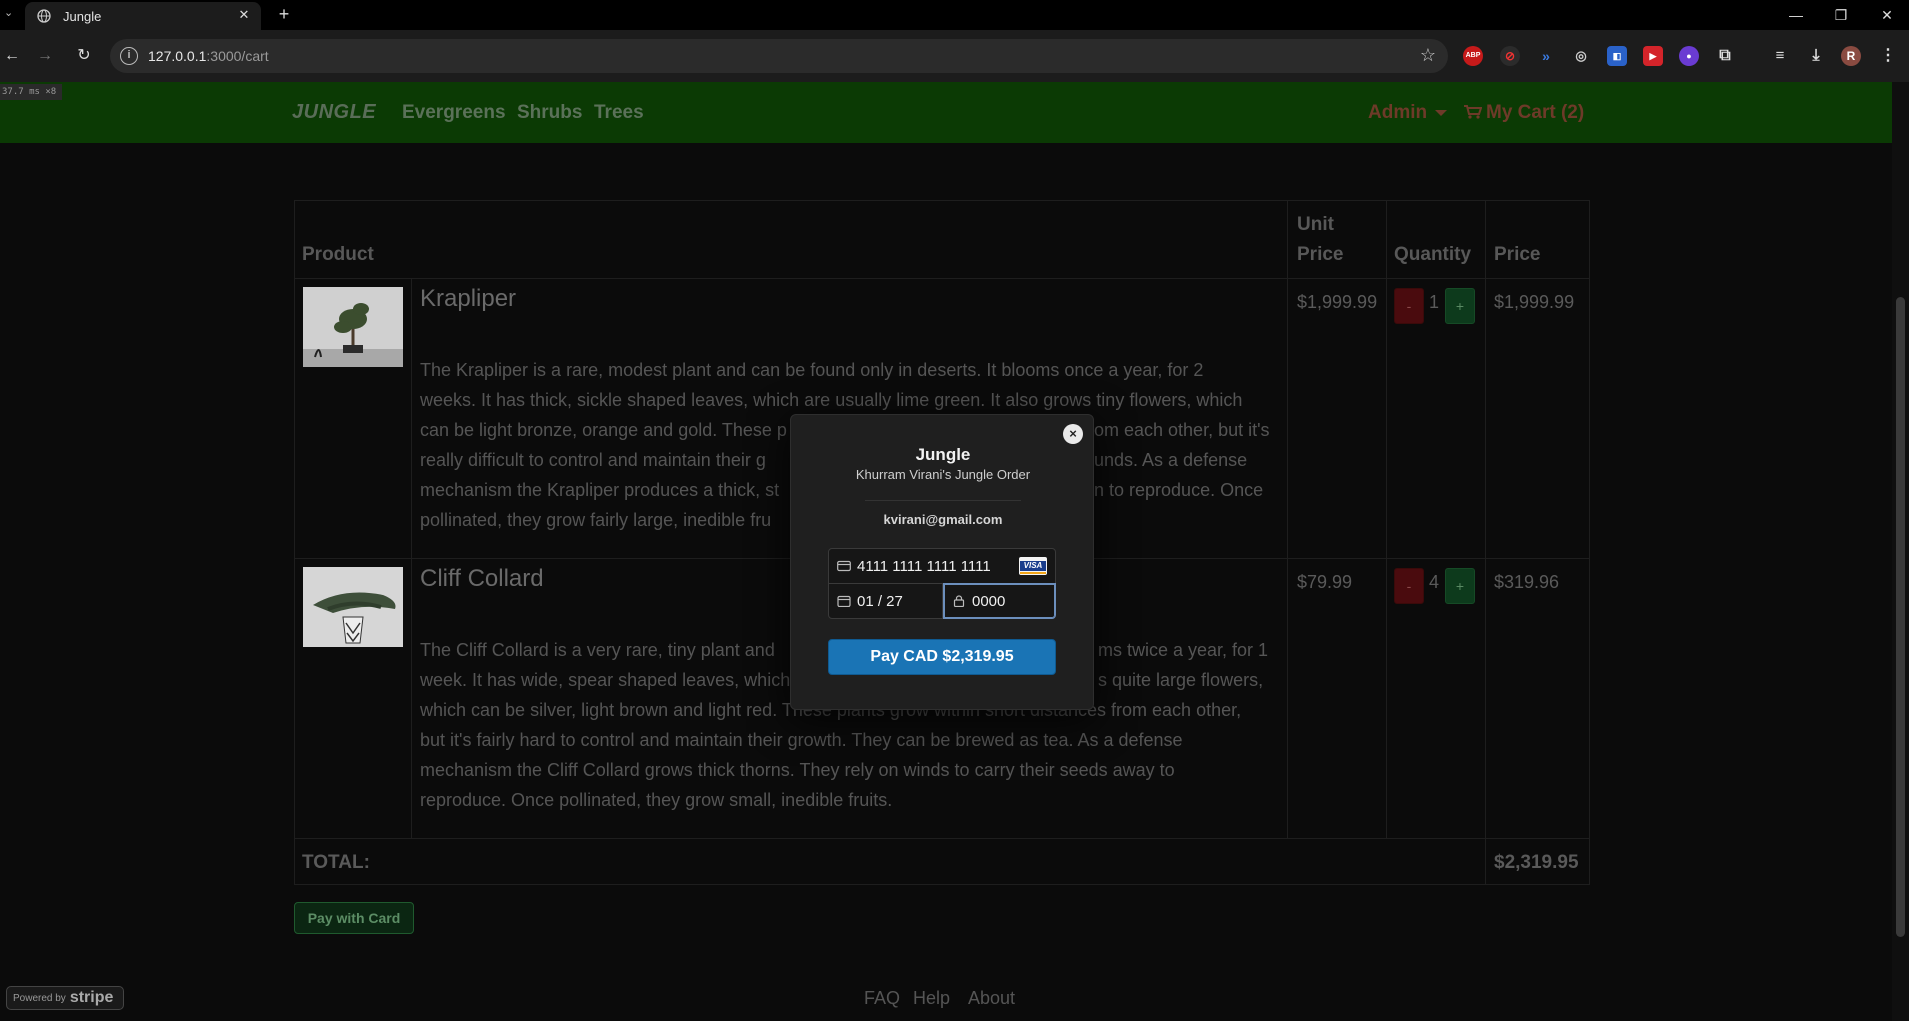  I want to click on reload-icon: ↻, so click(84, 56).